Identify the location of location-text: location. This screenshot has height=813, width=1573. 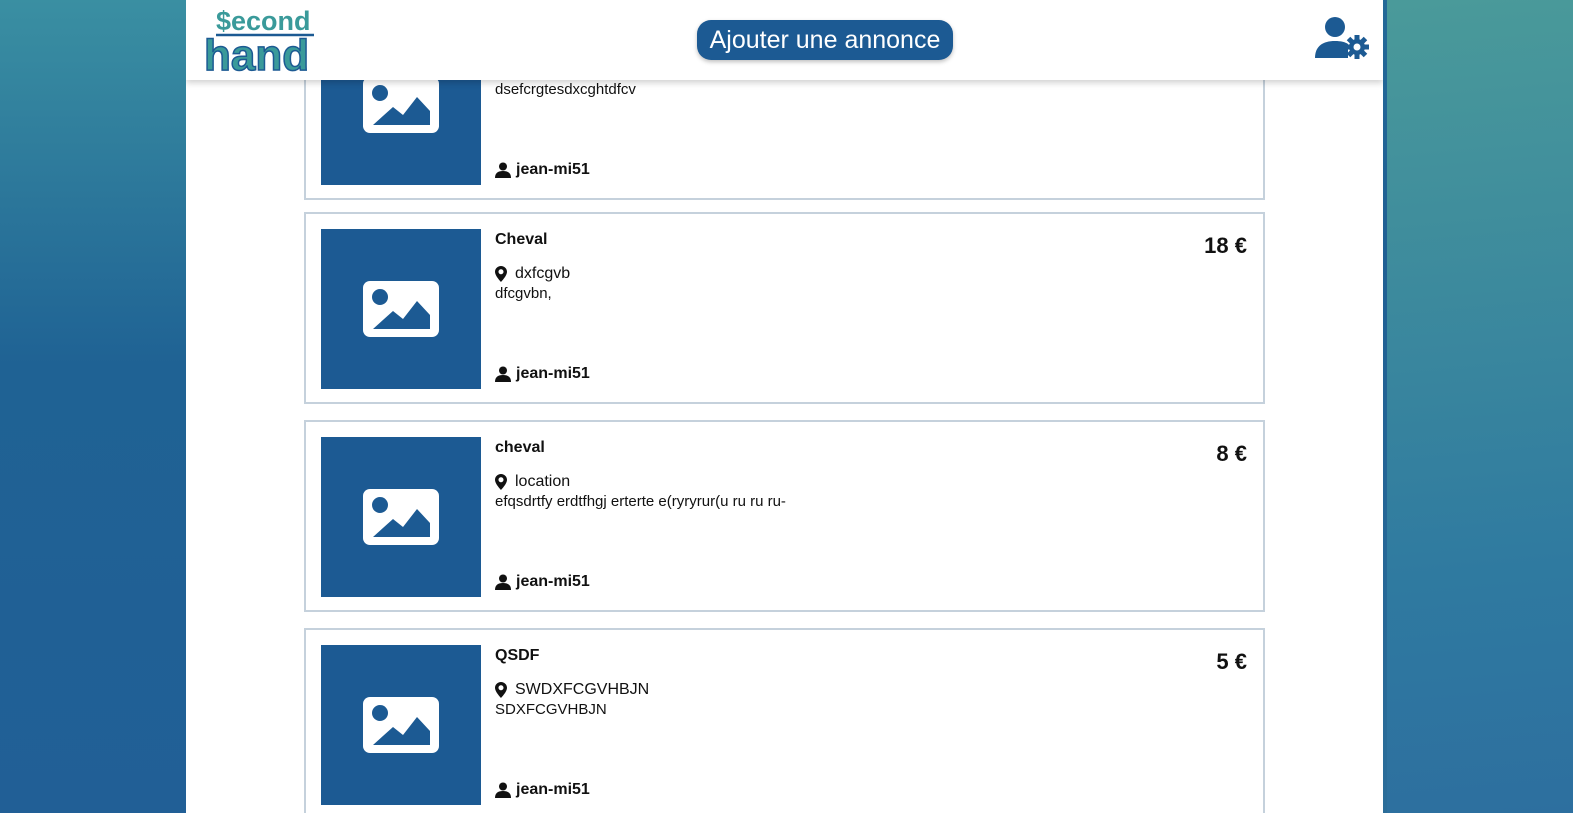
(543, 481).